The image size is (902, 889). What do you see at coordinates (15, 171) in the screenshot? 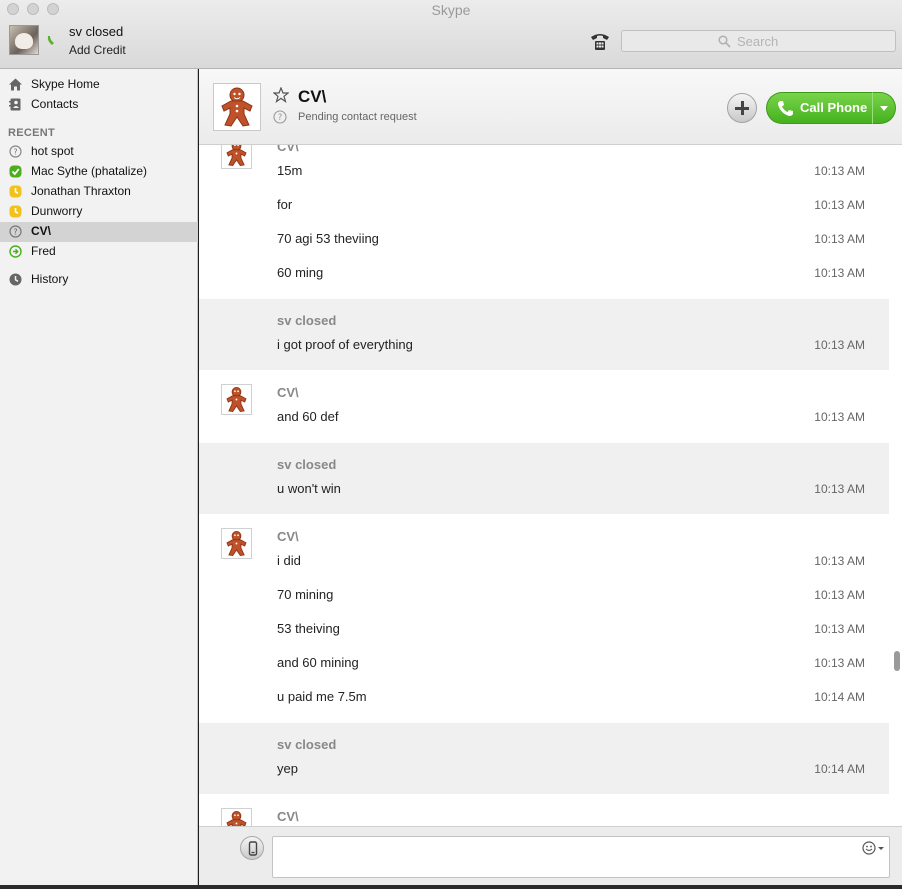
I see `online-status-icon` at bounding box center [15, 171].